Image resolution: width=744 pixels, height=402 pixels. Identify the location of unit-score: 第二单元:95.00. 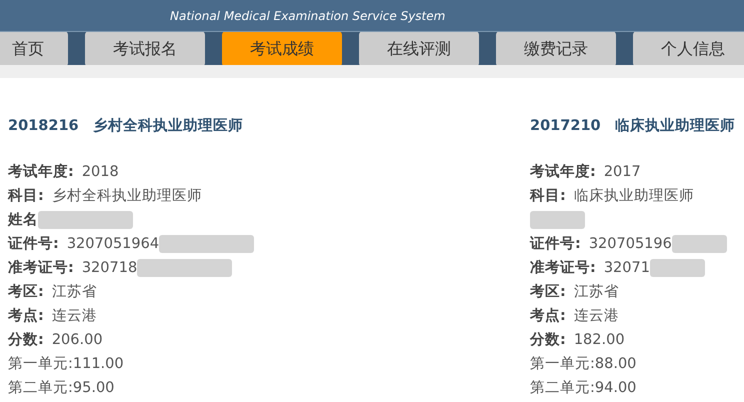
(61, 388).